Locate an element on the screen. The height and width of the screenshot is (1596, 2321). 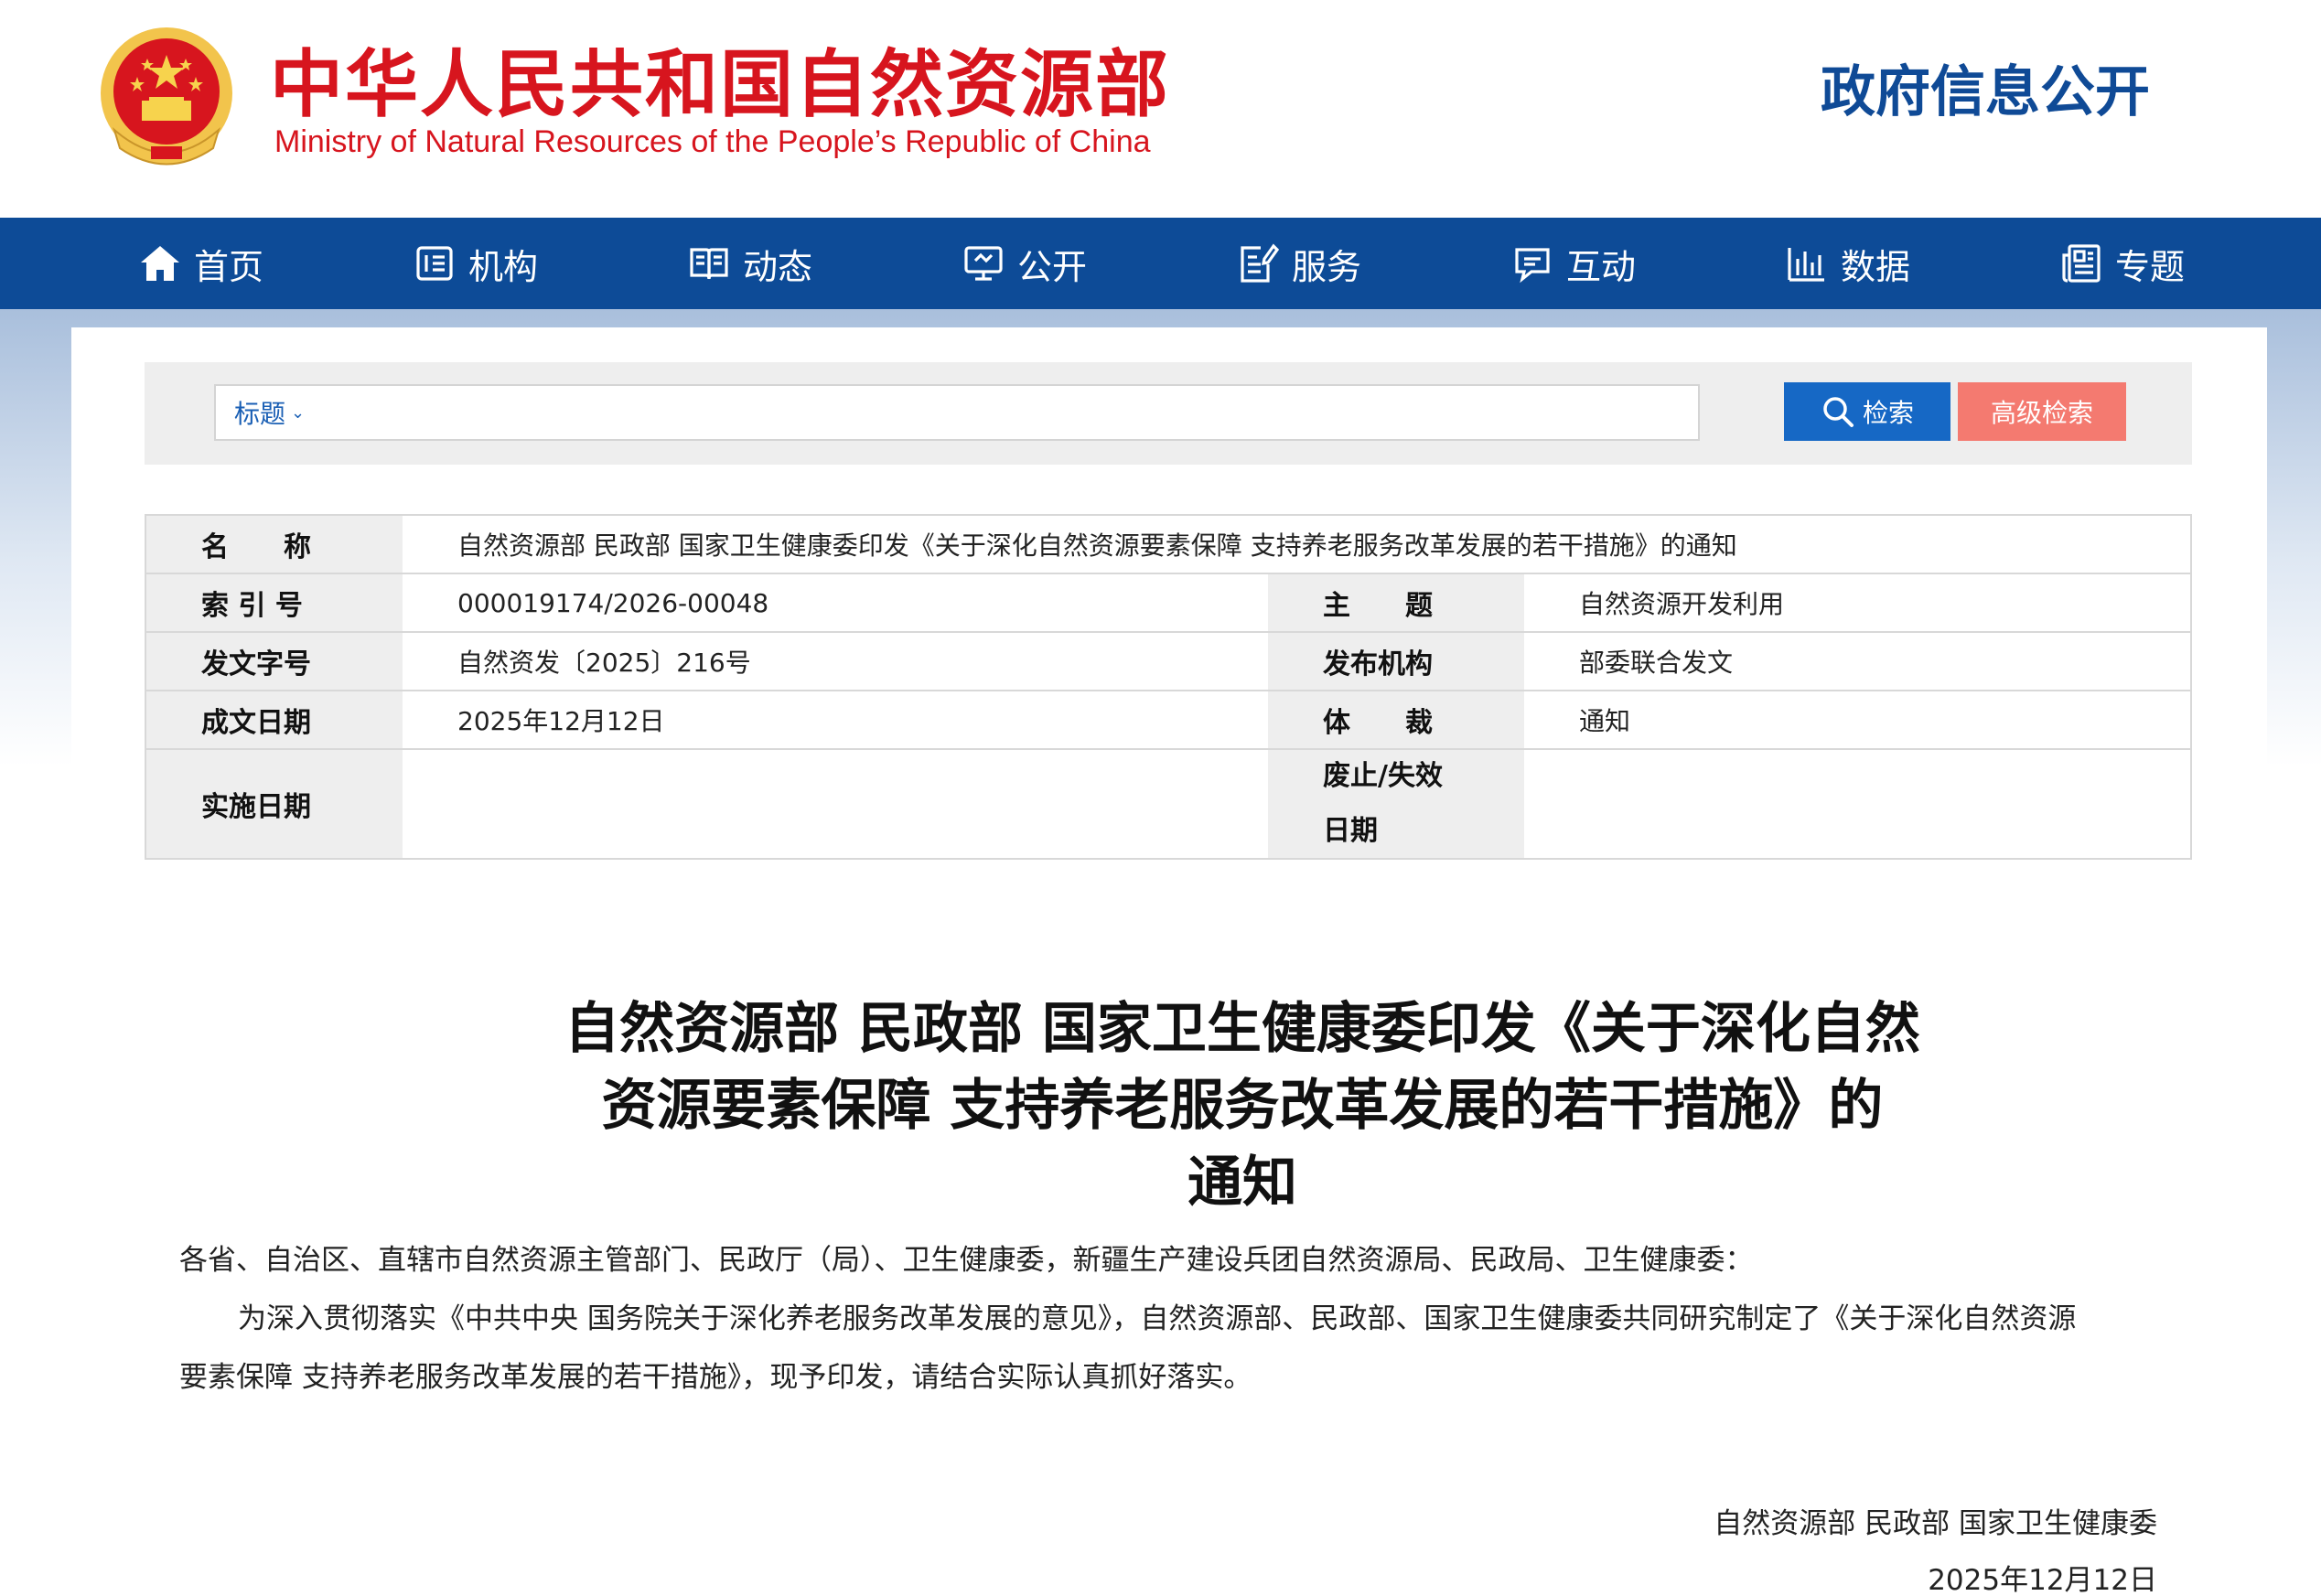
nav-item-home: 首页 is located at coordinates (201, 263).